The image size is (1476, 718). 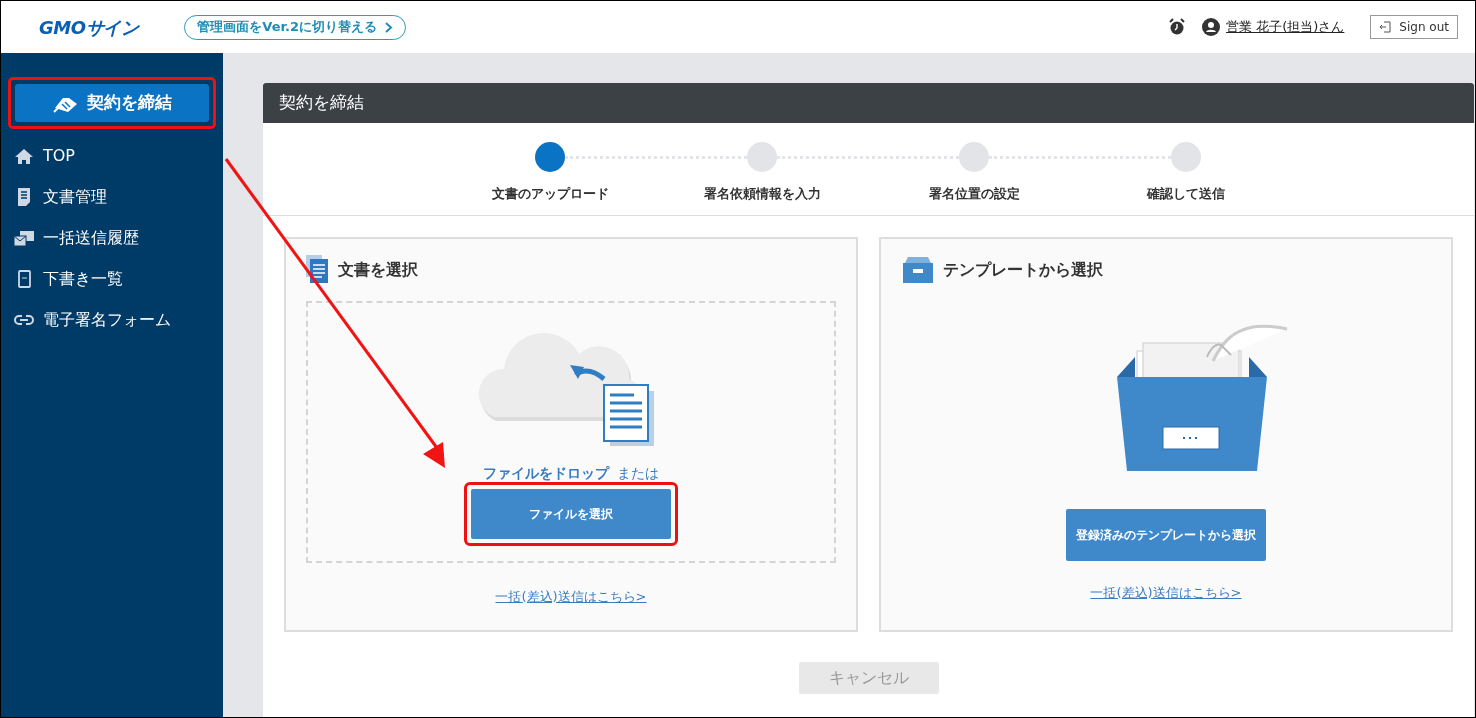 What do you see at coordinates (1166, 535) in the screenshot?
I see `select-template-button: 登録済みのテンプレートから選択` at bounding box center [1166, 535].